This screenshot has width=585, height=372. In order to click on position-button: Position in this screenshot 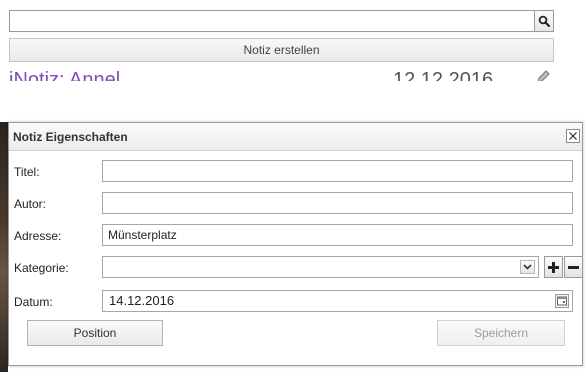, I will do `click(95, 333)`.